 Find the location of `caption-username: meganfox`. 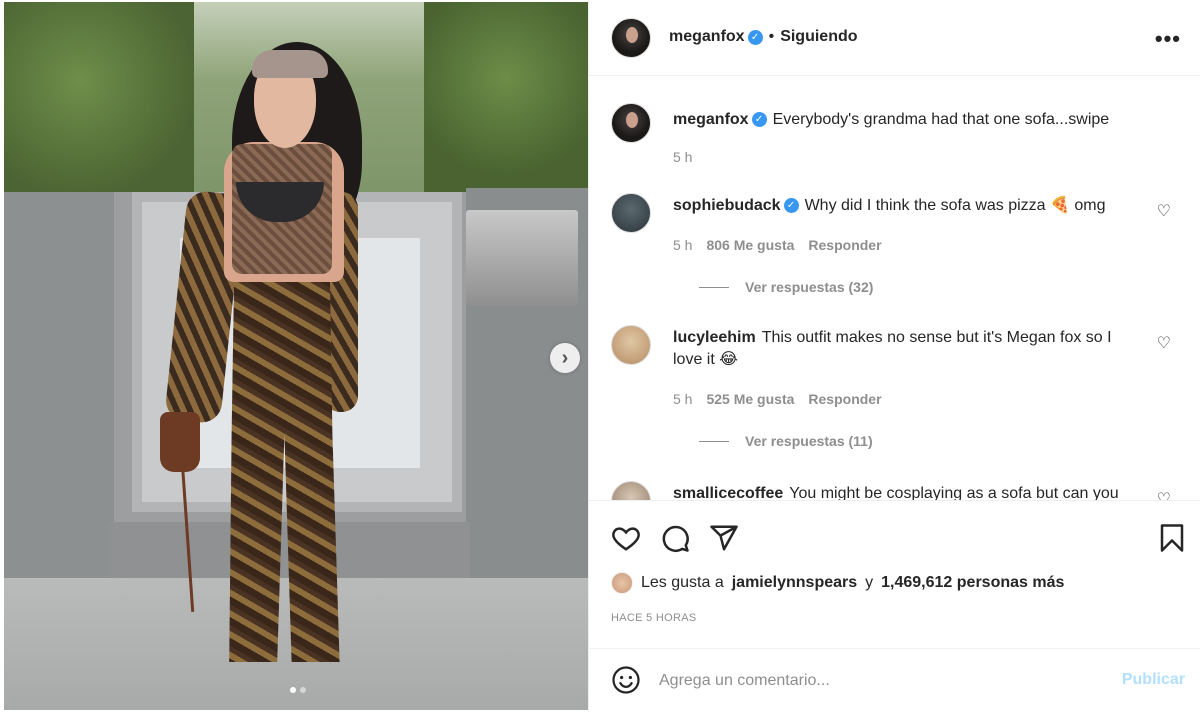

caption-username: meganfox is located at coordinates (711, 119).